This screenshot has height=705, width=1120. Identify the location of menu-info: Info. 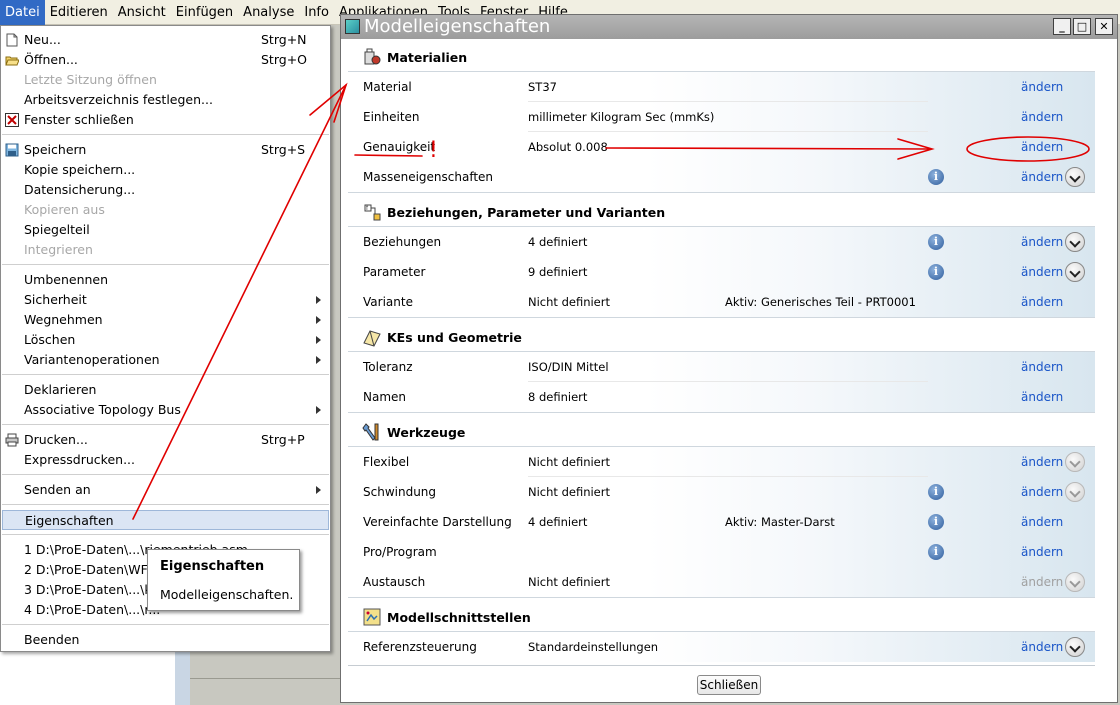
(316, 12).